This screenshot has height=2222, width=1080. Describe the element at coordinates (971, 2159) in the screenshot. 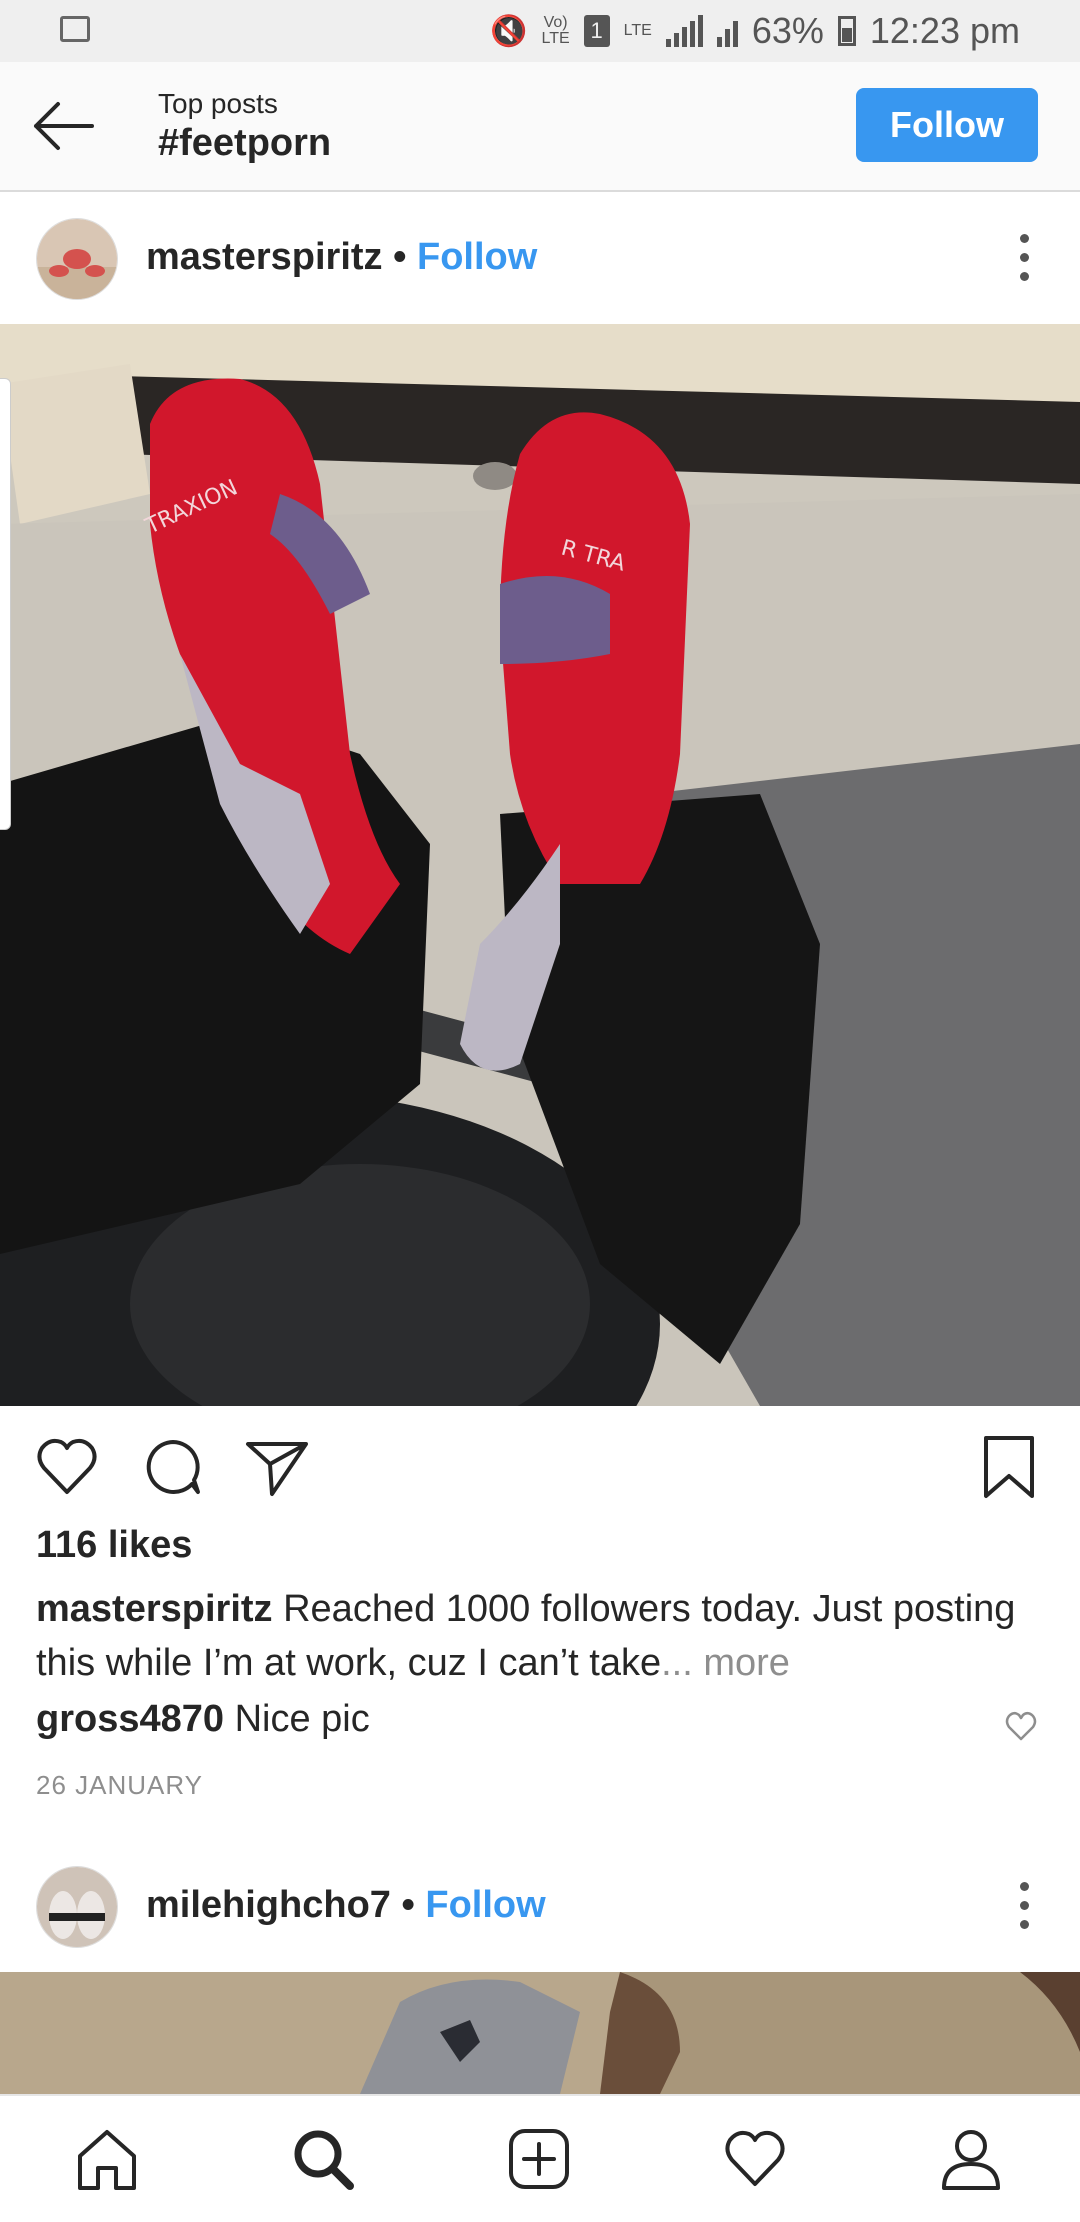

I see `profile-icon` at that location.